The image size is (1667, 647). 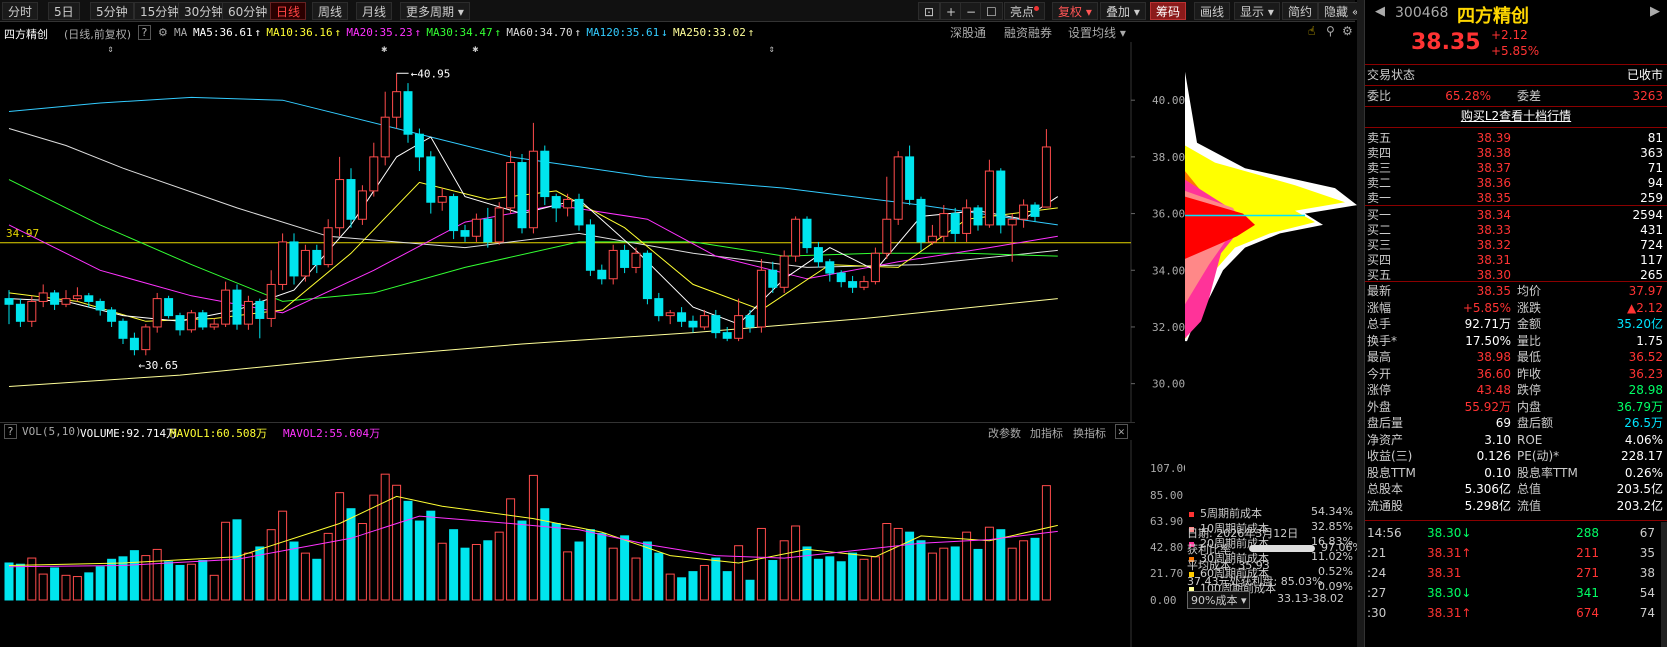 I want to click on lock-icon: ⊡, so click(x=929, y=11).